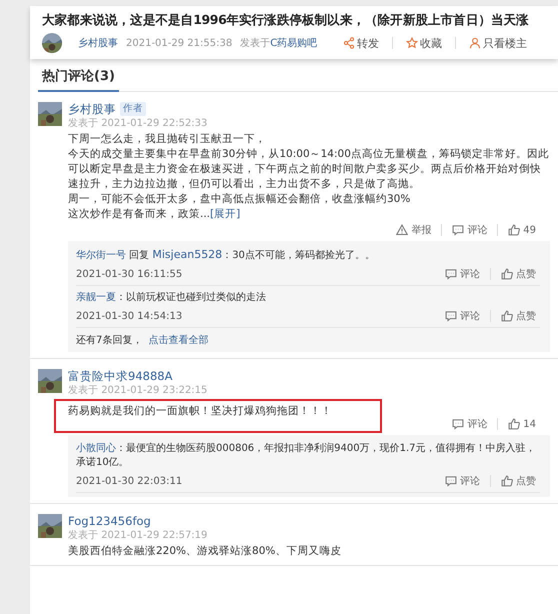 This screenshot has width=558, height=614. Describe the element at coordinates (171, 298) in the screenshot. I see `reply-text: 亲靓一夏：以前玩权证也碰到过类似的走法` at that location.